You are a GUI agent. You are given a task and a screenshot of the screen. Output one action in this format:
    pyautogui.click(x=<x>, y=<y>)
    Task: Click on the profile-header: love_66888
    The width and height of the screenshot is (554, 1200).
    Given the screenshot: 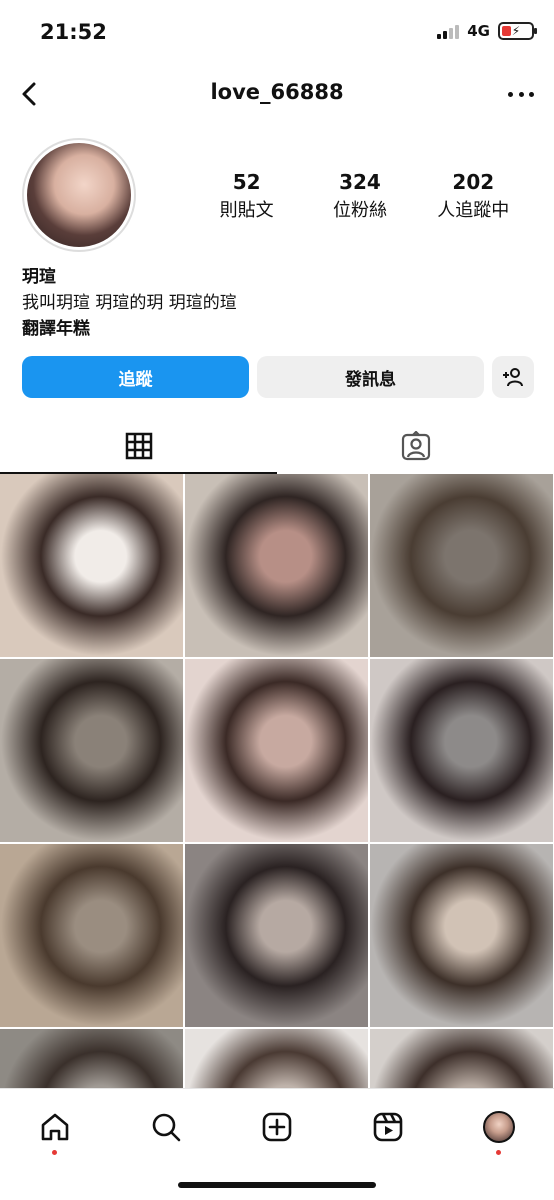 What is the action you would take?
    pyautogui.click(x=277, y=95)
    